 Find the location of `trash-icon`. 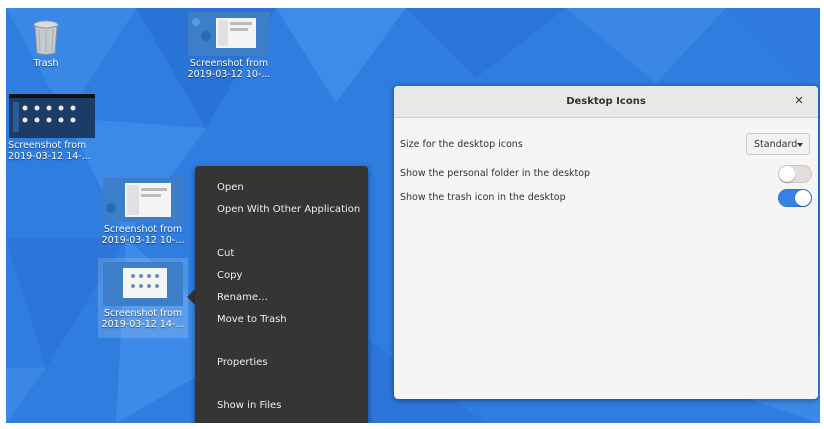

trash-icon is located at coordinates (46, 37).